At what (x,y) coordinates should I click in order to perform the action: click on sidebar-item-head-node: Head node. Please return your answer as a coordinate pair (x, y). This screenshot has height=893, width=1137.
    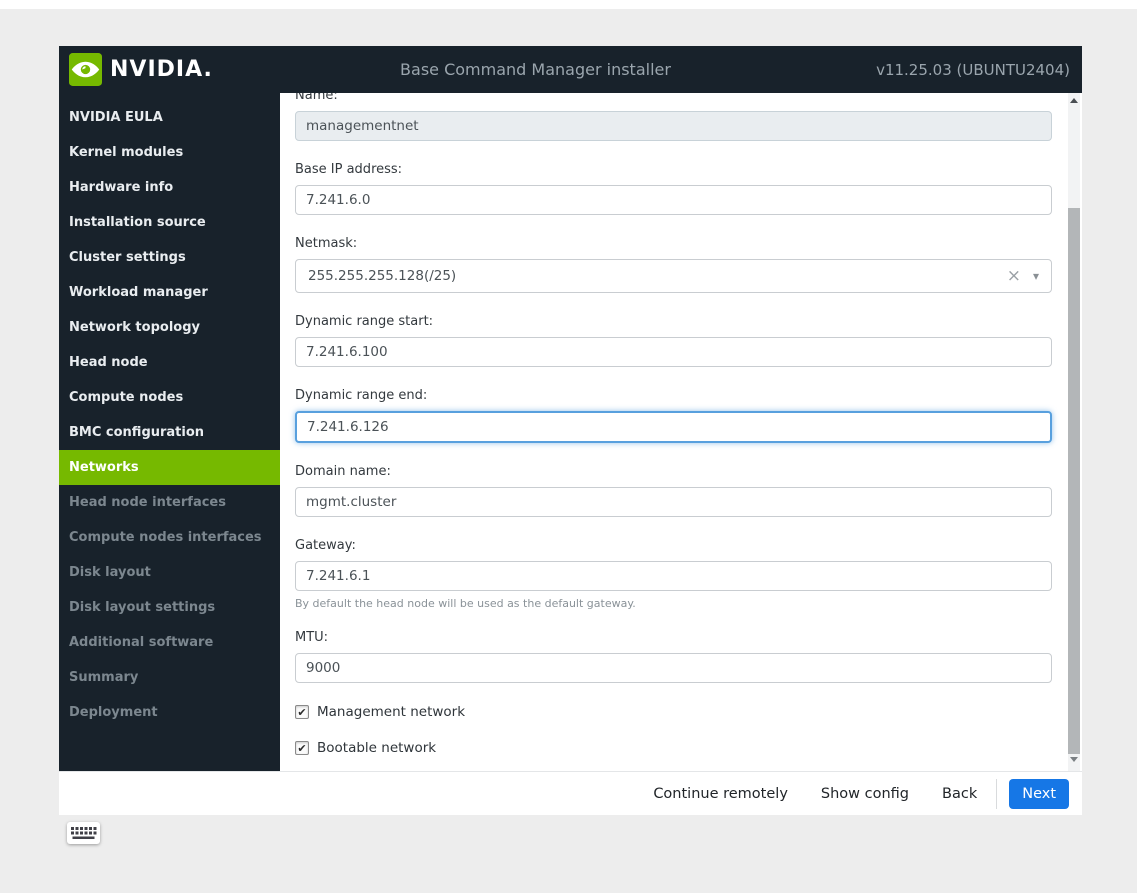
    Looking at the image, I should click on (169, 362).